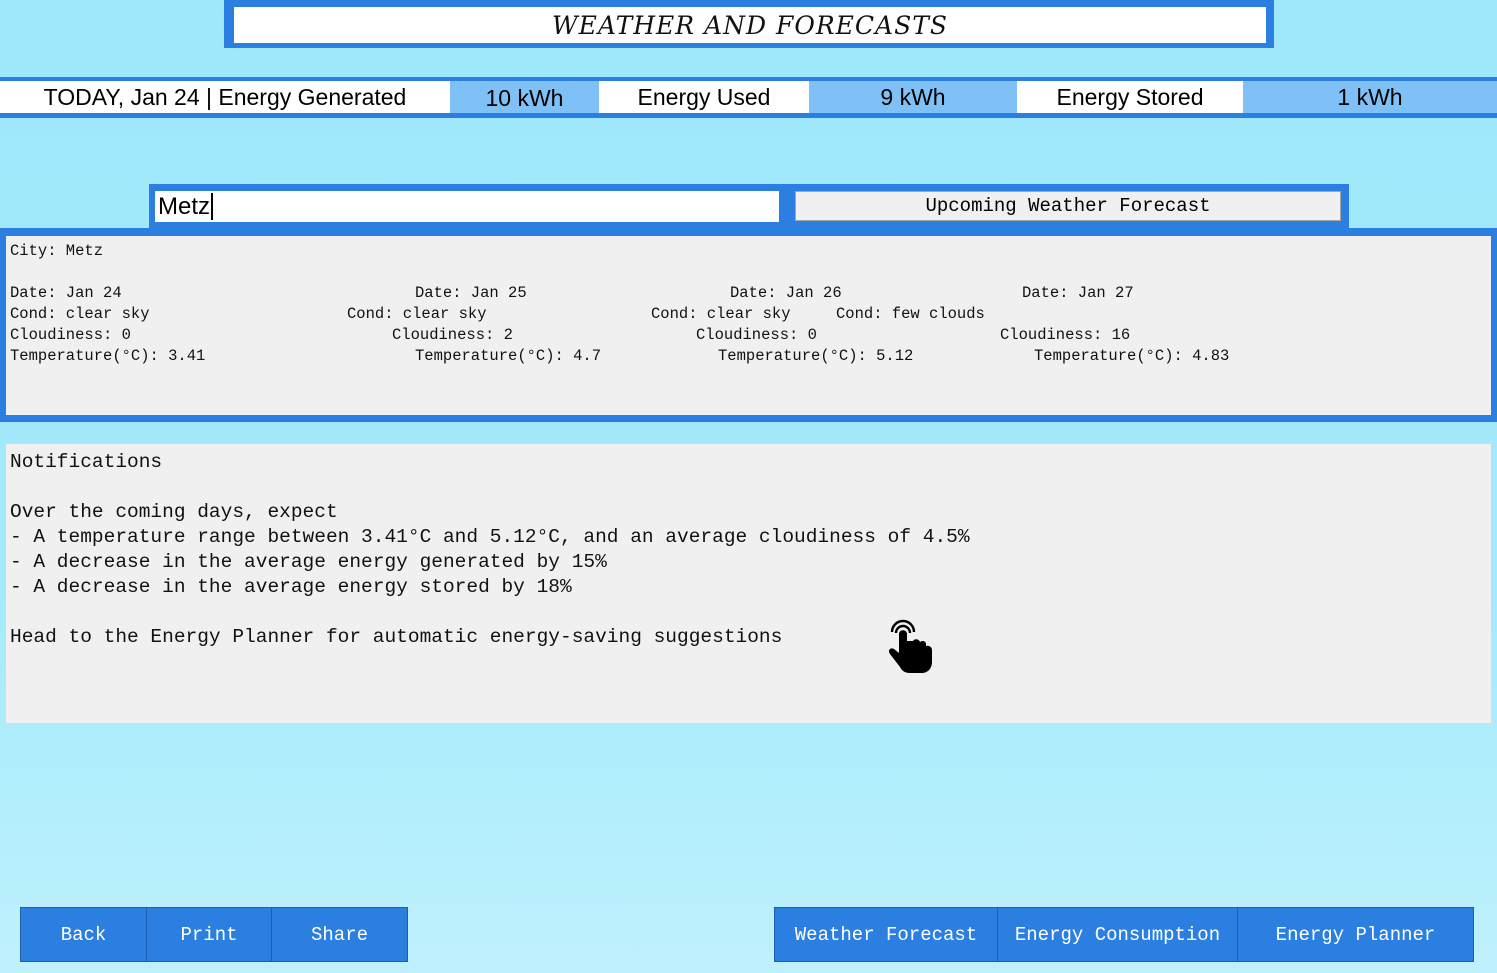 This screenshot has width=1497, height=973. I want to click on back-button: Back, so click(84, 934).